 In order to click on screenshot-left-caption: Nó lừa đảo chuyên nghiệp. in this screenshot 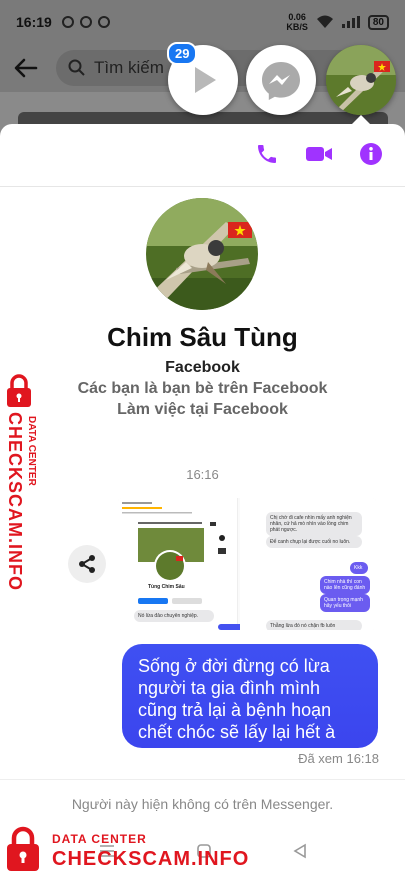, I will do `click(174, 616)`.